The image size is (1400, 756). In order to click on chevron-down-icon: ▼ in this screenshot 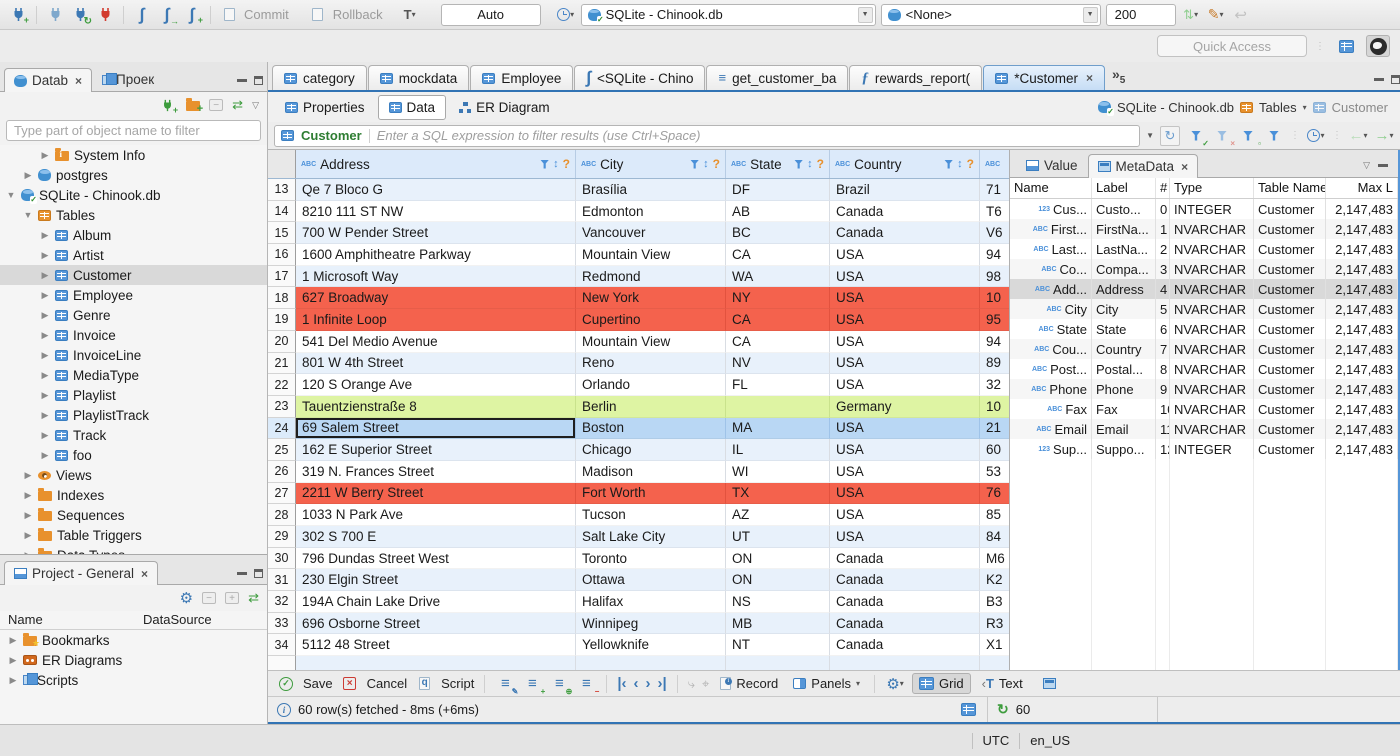, I will do `click(11, 195)`.